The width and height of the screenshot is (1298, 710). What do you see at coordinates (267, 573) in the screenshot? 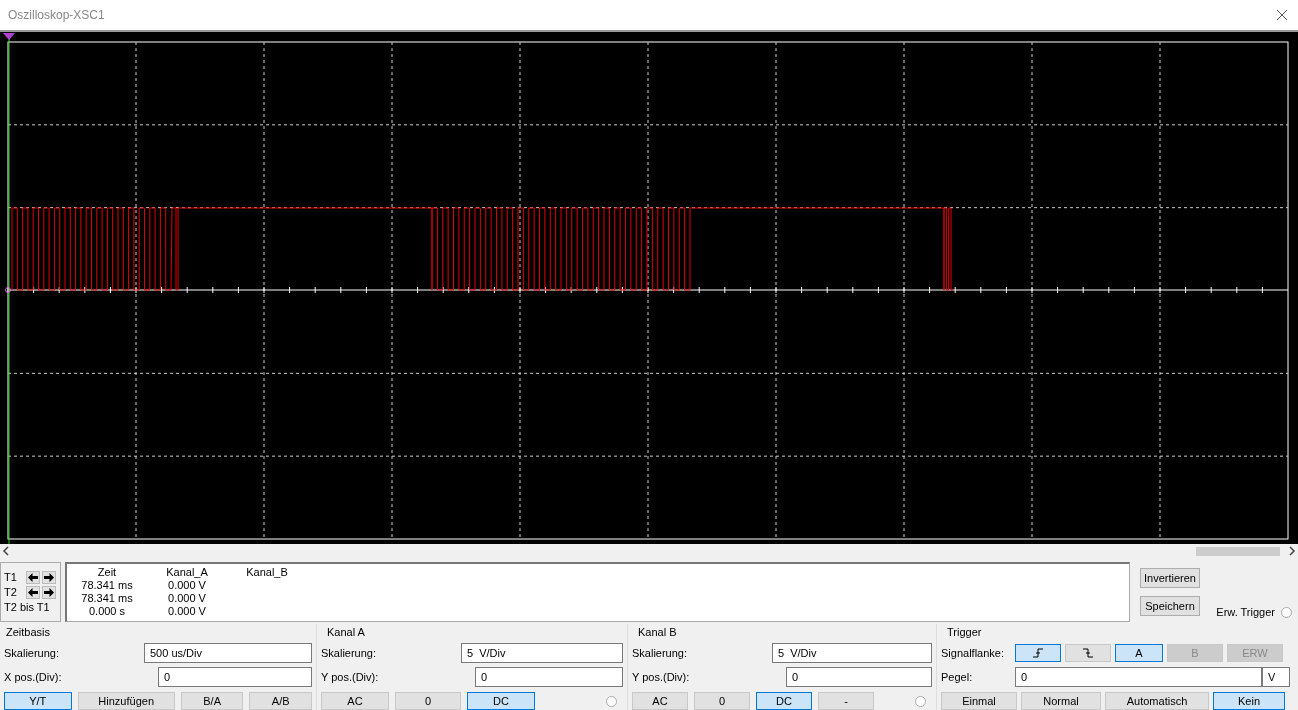
I see `column-header: Kanal_B` at bounding box center [267, 573].